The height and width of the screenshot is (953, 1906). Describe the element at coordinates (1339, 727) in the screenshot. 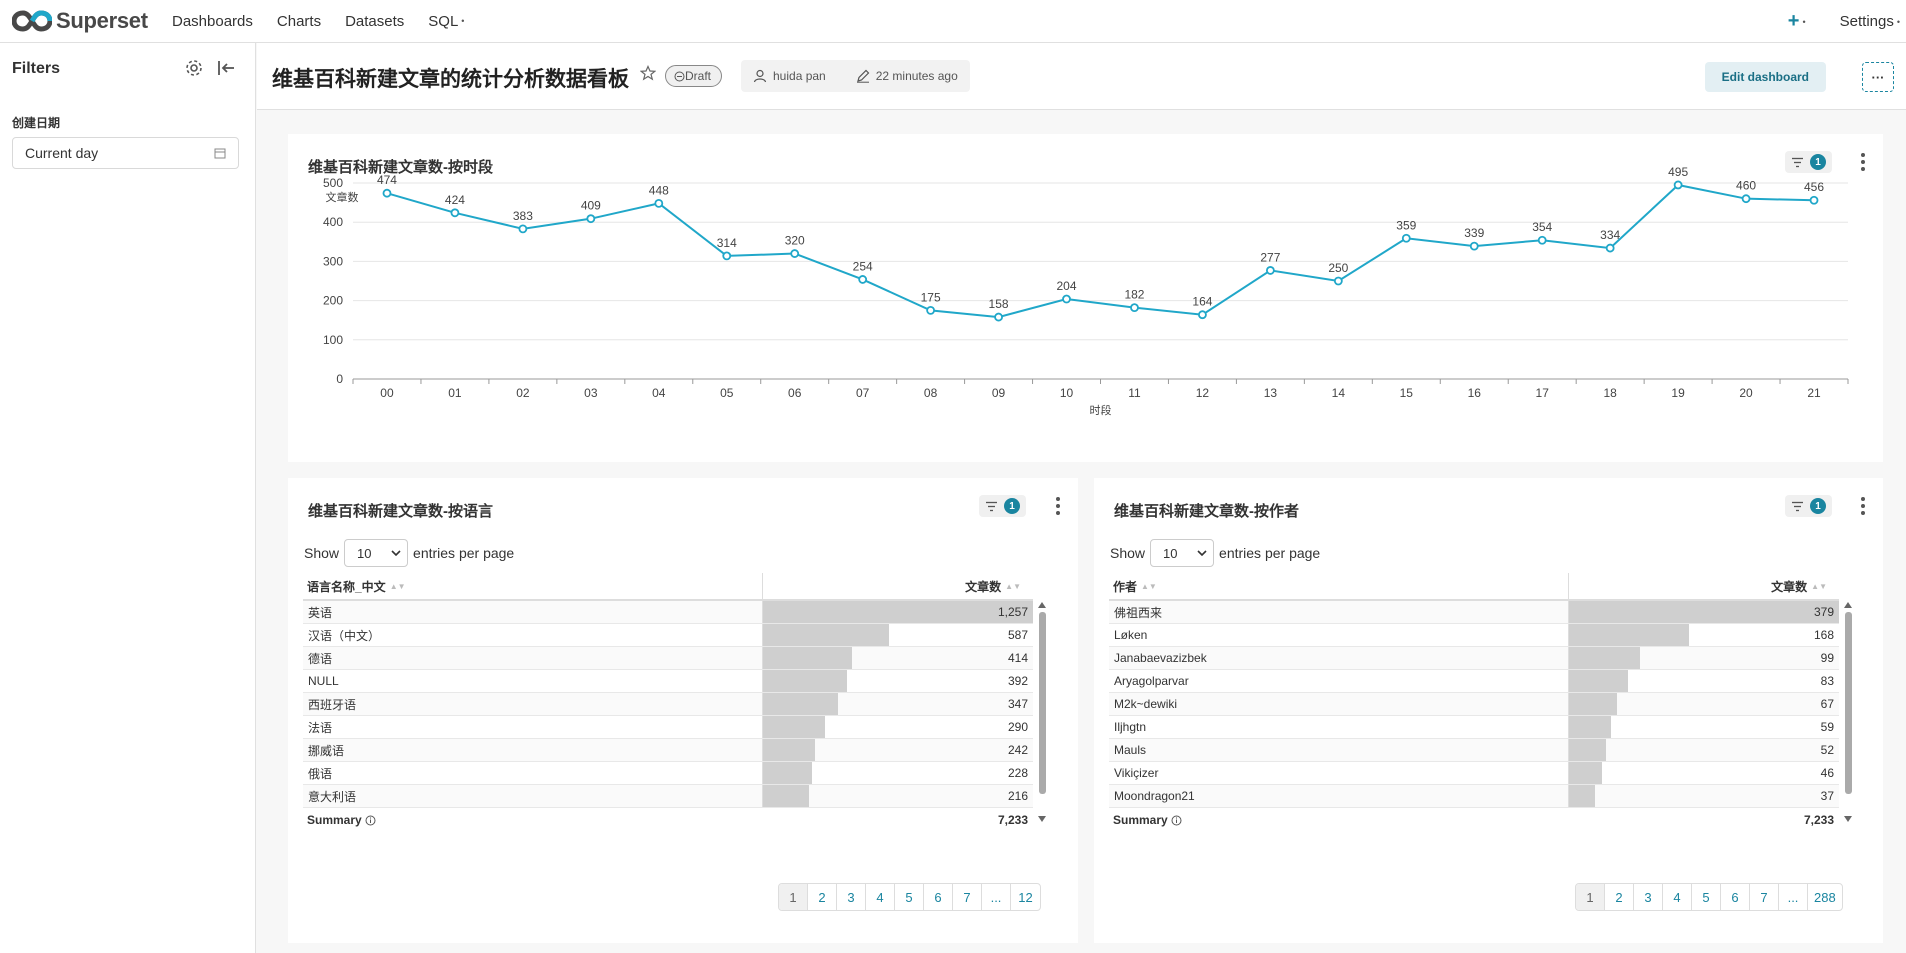

I see `row-label: Iljhgtn` at that location.